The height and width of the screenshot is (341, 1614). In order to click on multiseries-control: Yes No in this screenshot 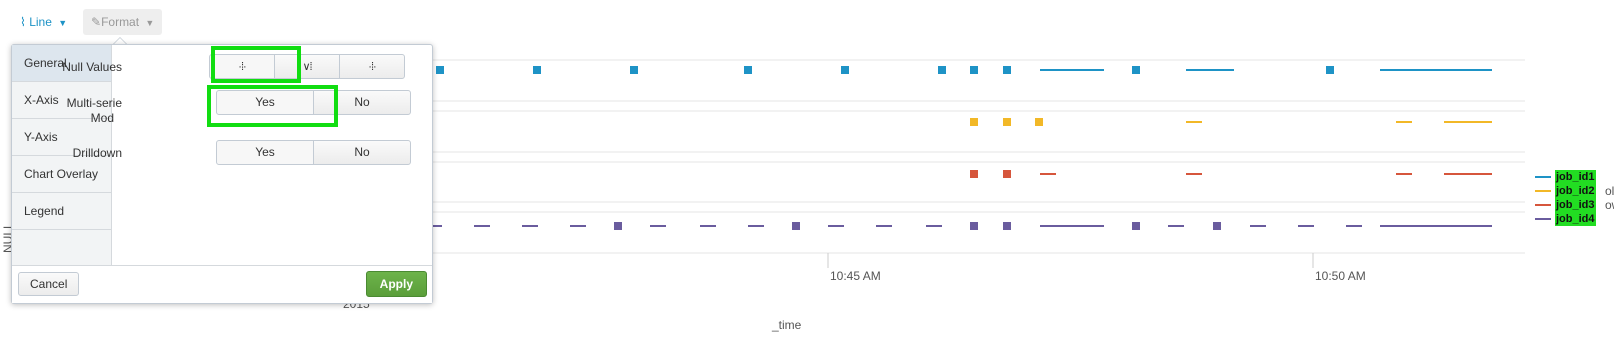, I will do `click(313, 102)`.